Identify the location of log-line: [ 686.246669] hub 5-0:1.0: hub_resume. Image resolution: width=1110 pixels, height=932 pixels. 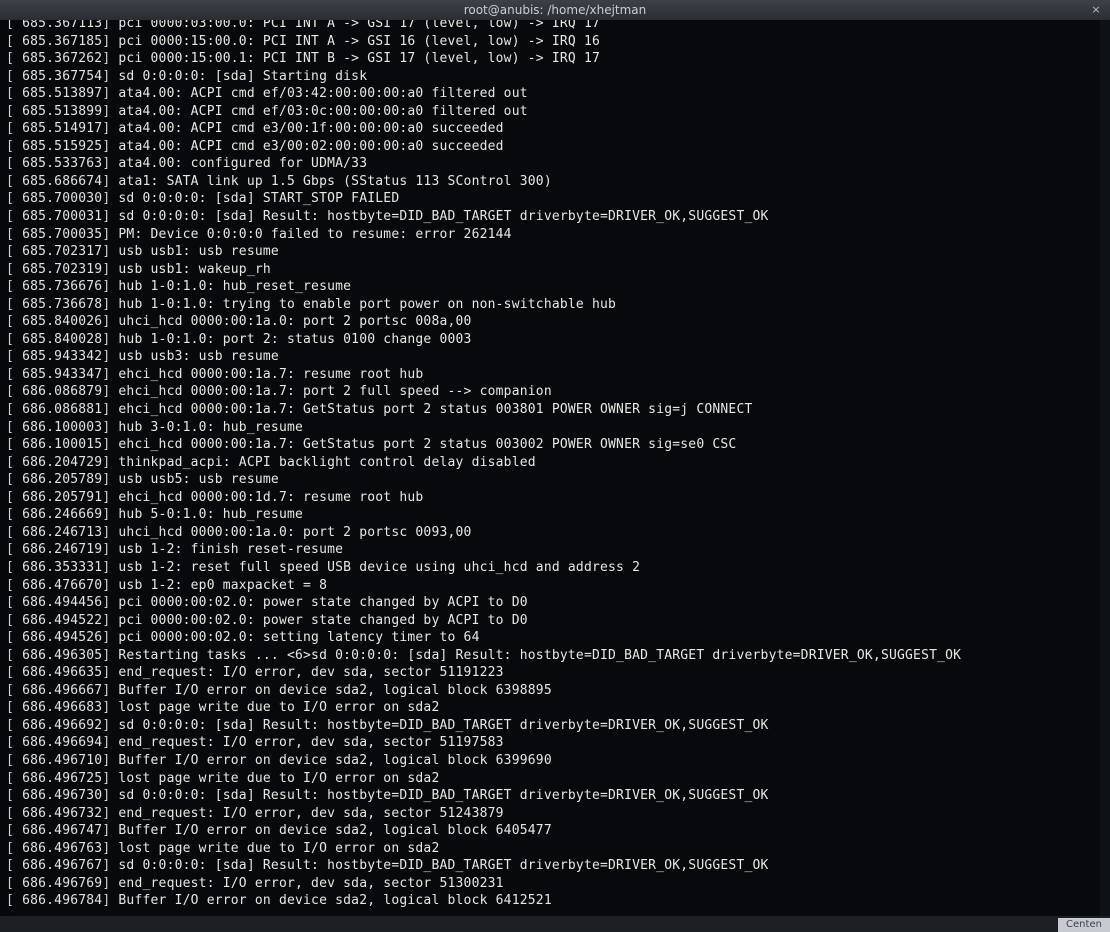
(483, 515).